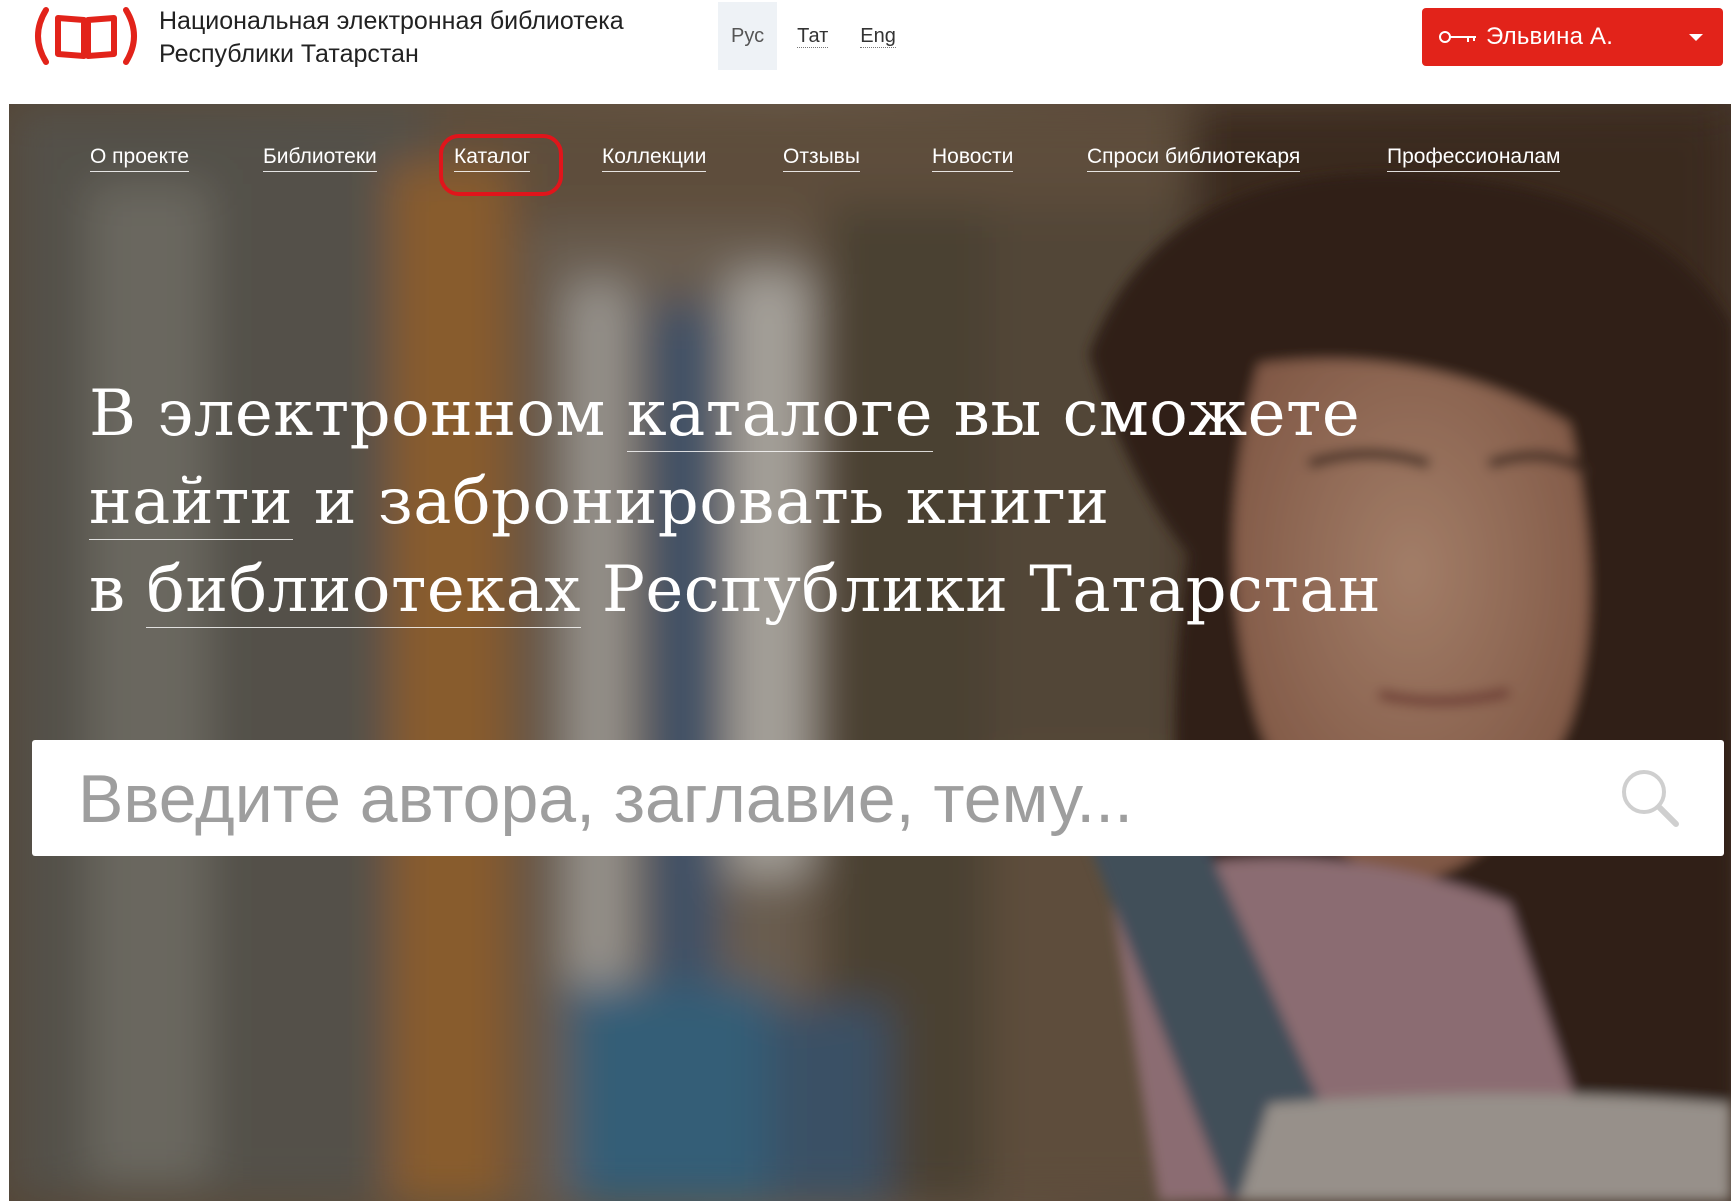 The height and width of the screenshot is (1201, 1731). I want to click on lang-eng: Eng, so click(878, 36).